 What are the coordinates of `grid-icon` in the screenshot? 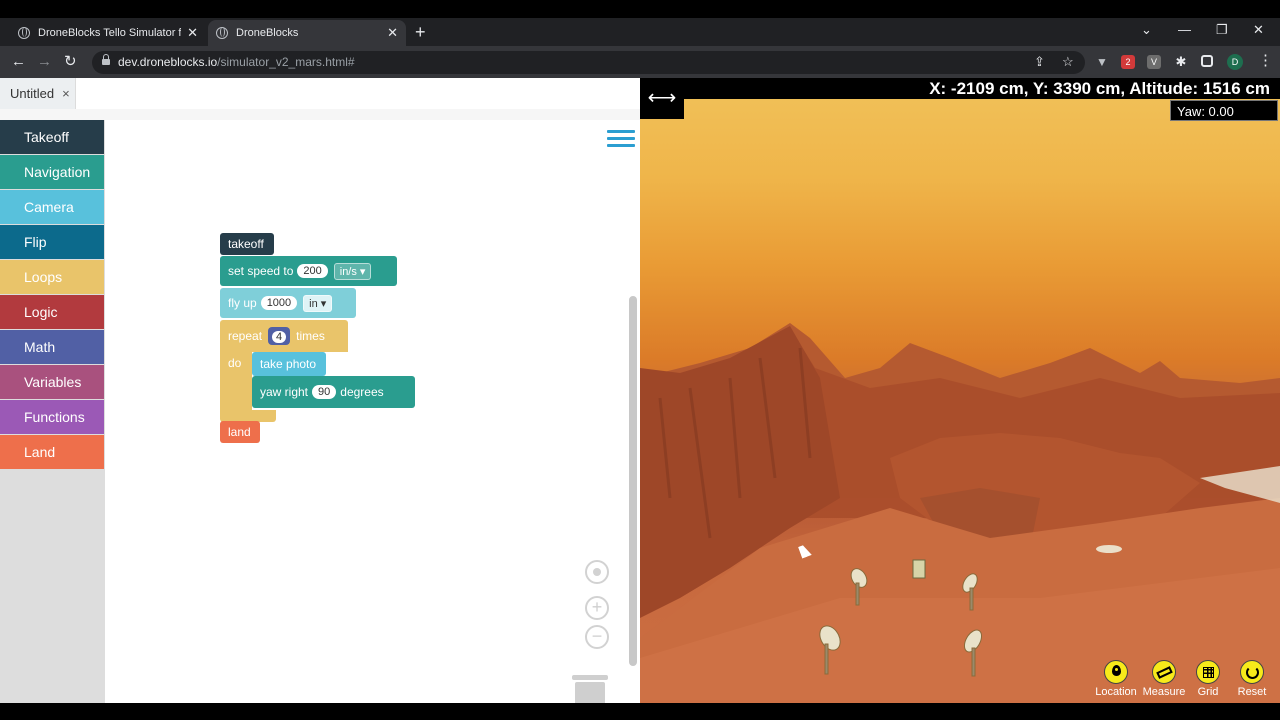 It's located at (1208, 672).